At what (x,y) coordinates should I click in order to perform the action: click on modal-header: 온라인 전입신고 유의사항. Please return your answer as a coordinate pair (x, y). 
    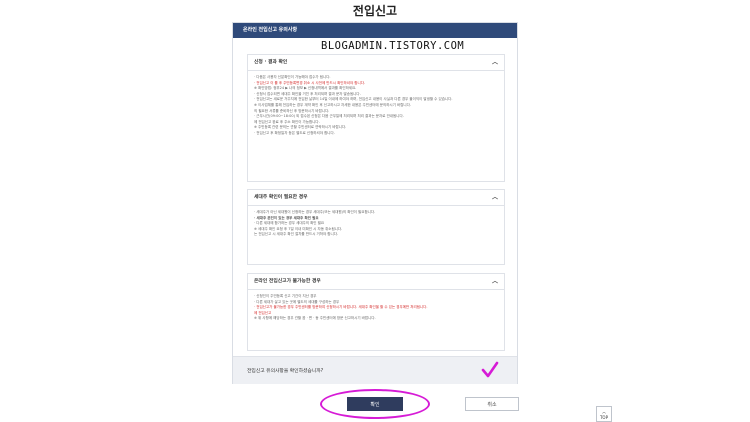
    Looking at the image, I should click on (375, 30).